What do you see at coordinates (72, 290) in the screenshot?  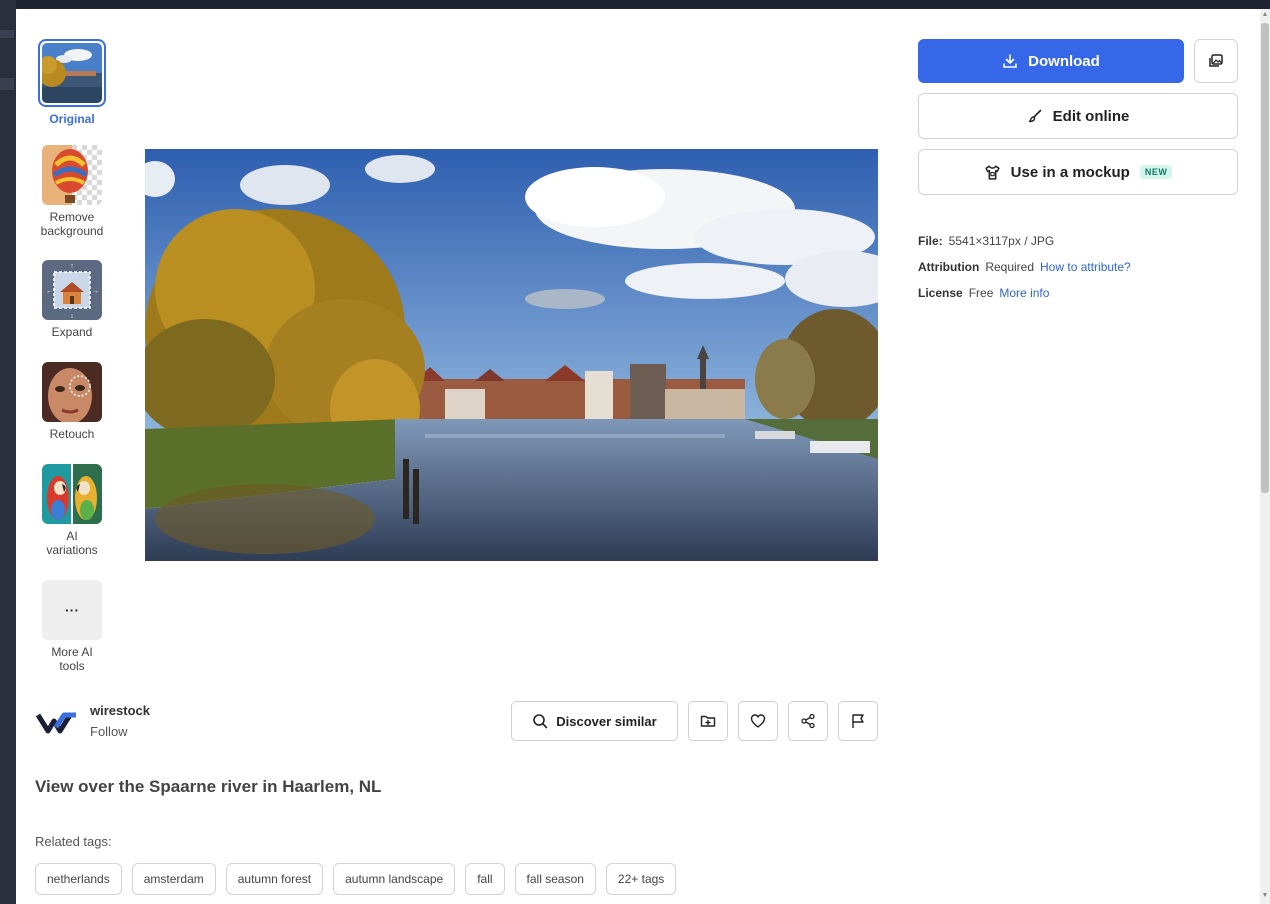 I see `house-expand-thumbnail: ↑ ↓ ← →` at bounding box center [72, 290].